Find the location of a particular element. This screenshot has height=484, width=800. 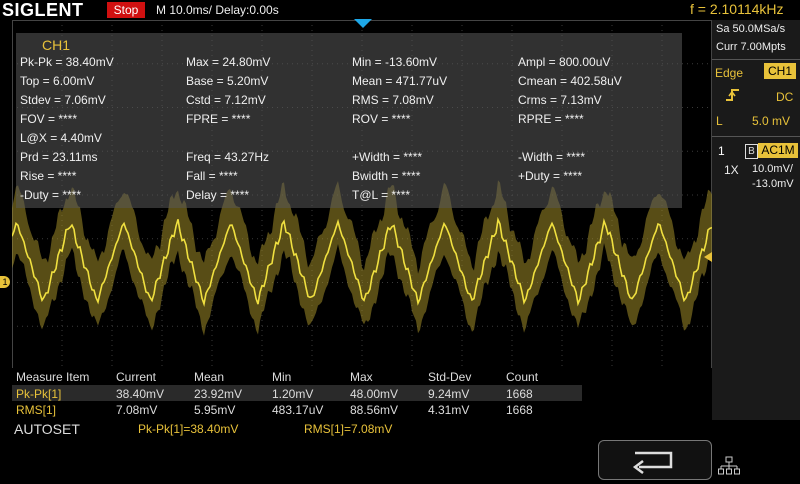

run-stop-indicator: Stop is located at coordinates (126, 10).